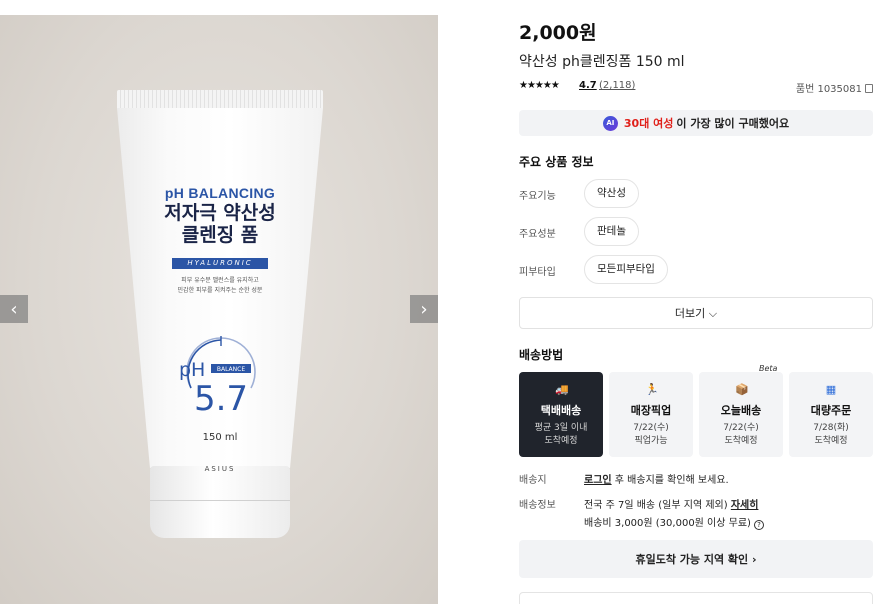 The width and height of the screenshot is (880, 604). What do you see at coordinates (537, 234) in the screenshot?
I see `spec-label: 주요성분` at bounding box center [537, 234].